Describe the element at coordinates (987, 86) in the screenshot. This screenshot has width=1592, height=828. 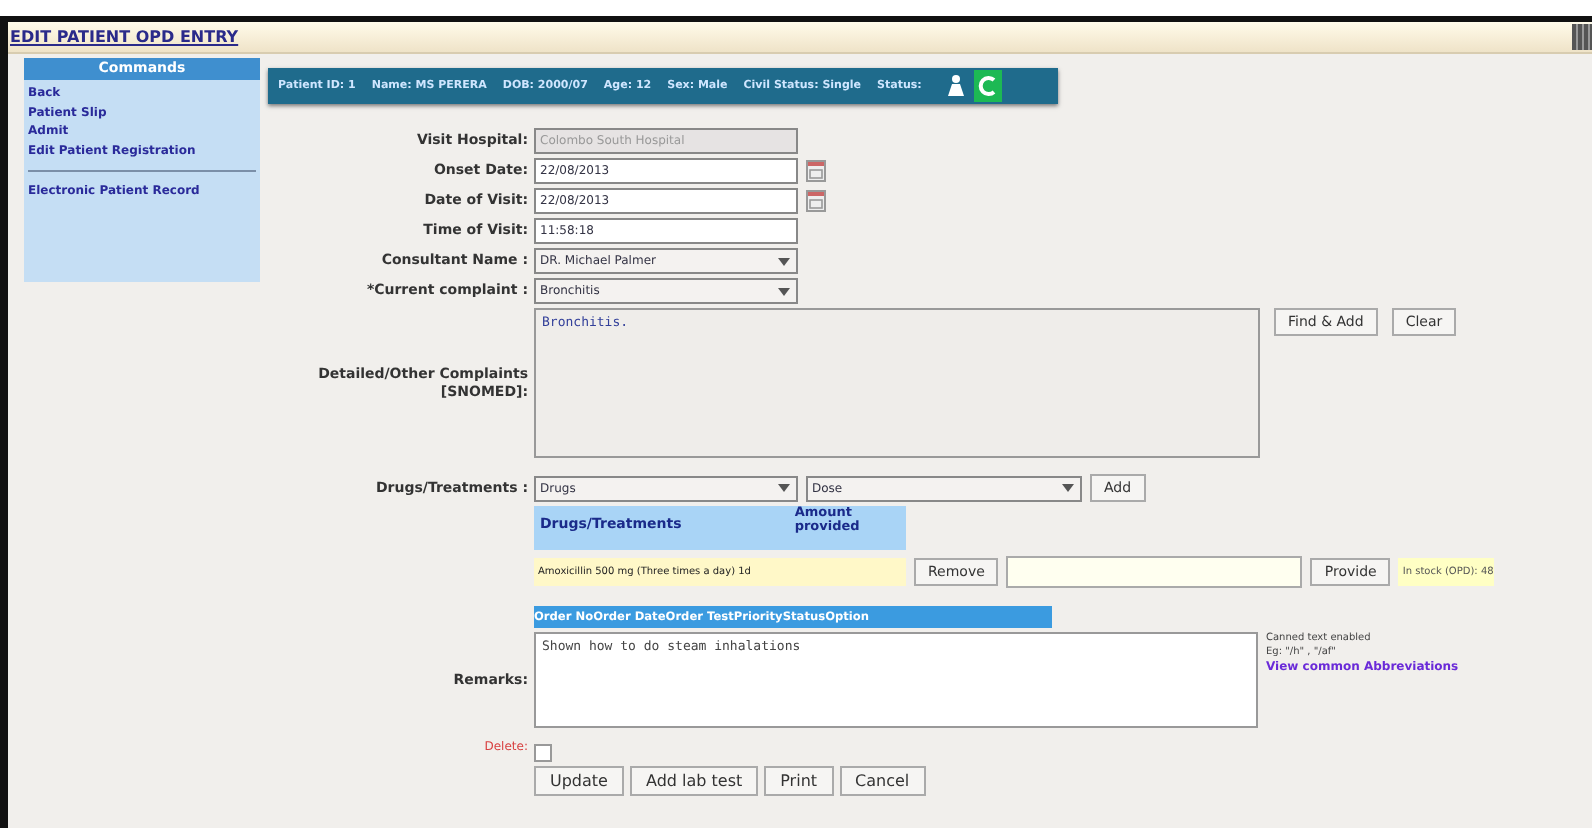
I see `refresh-icon` at that location.